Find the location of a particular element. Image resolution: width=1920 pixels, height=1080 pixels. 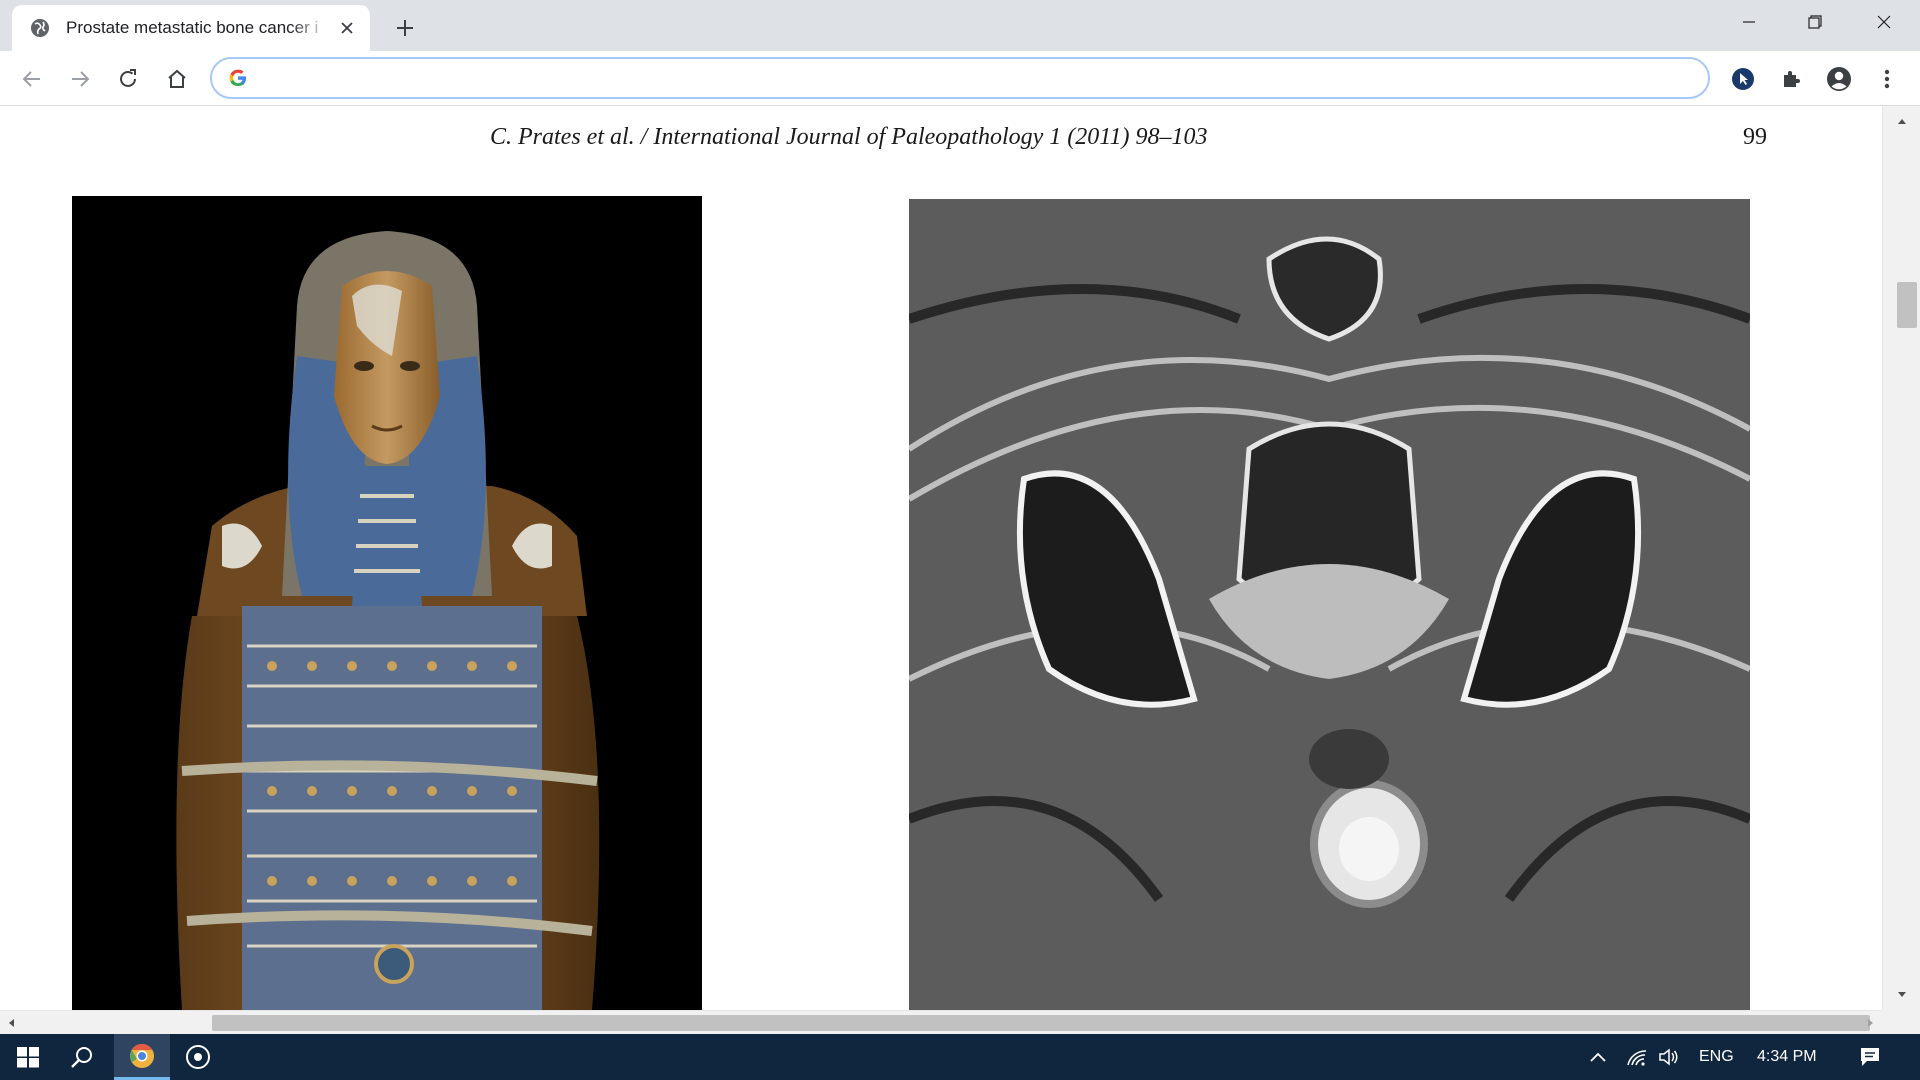

search-icon is located at coordinates (81, 1057).